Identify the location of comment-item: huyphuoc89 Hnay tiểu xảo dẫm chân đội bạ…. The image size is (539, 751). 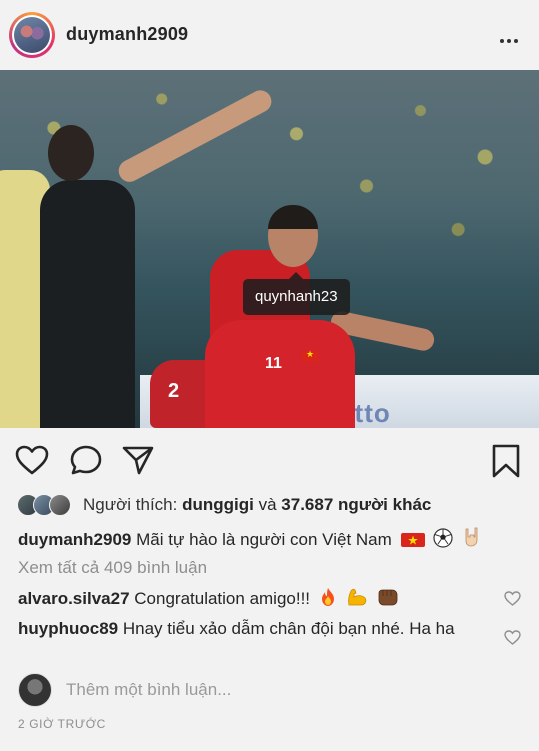
(253, 629).